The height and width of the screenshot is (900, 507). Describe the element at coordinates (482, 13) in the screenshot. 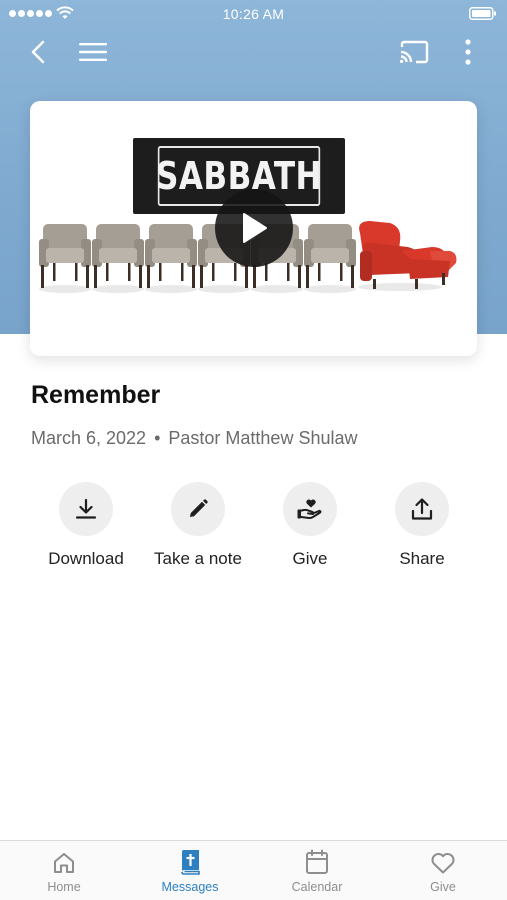

I see `battery-icon` at that location.